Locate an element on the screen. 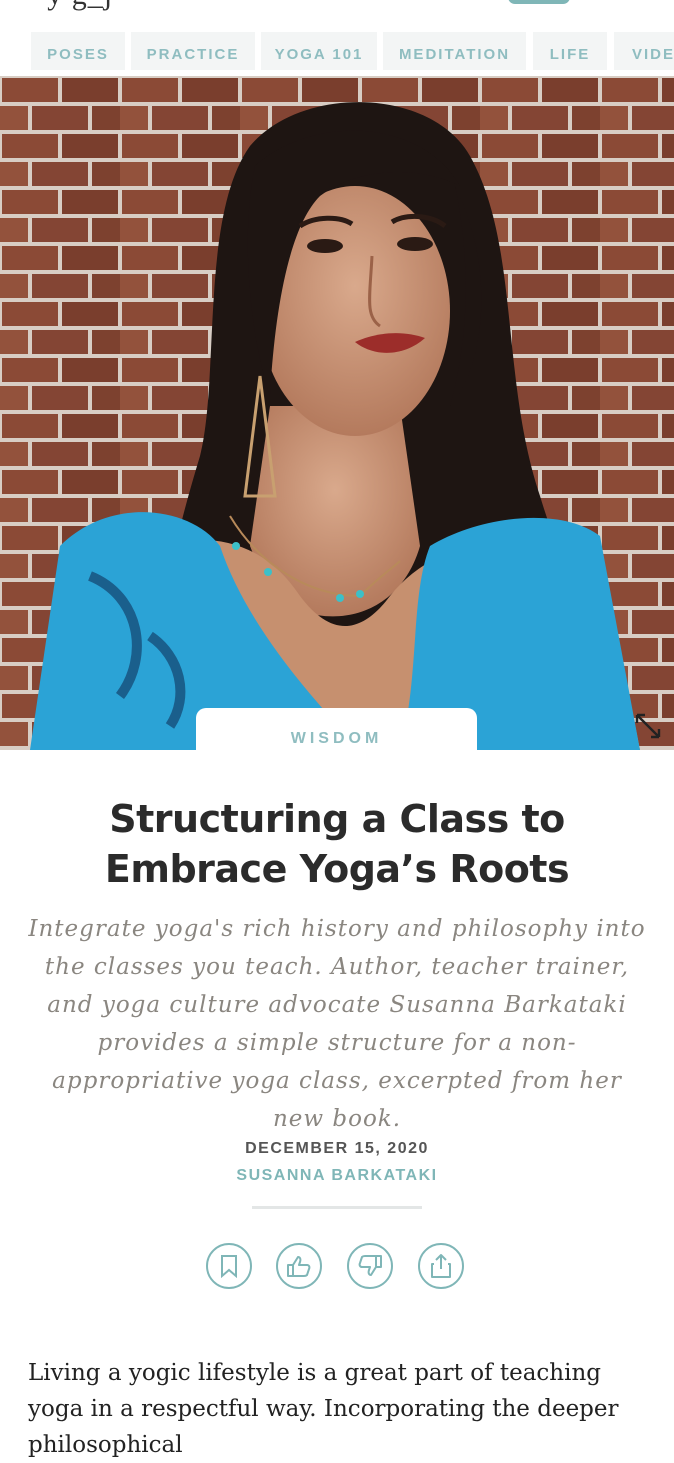 The width and height of the screenshot is (674, 1463). share-icon is located at coordinates (441, 1266).